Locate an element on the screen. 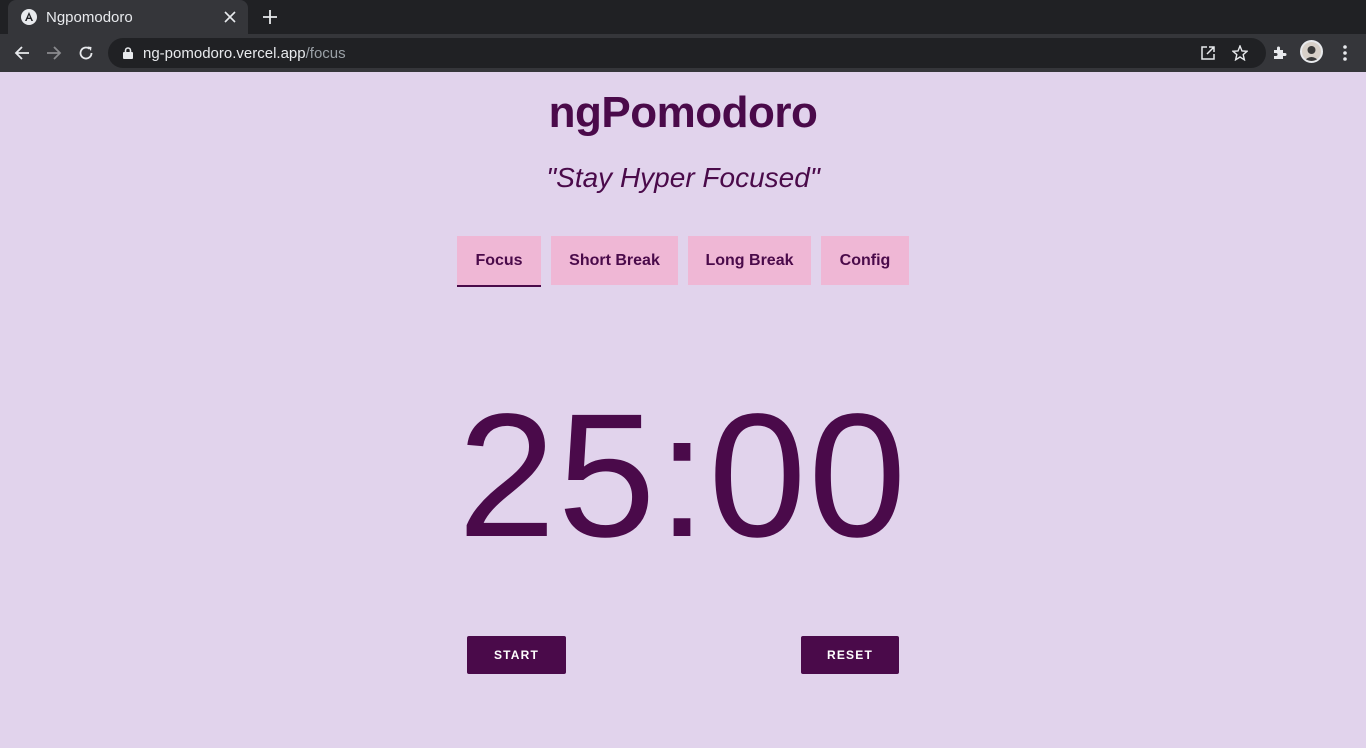 Image resolution: width=1366 pixels, height=748 pixels. close-icon is located at coordinates (230, 17).